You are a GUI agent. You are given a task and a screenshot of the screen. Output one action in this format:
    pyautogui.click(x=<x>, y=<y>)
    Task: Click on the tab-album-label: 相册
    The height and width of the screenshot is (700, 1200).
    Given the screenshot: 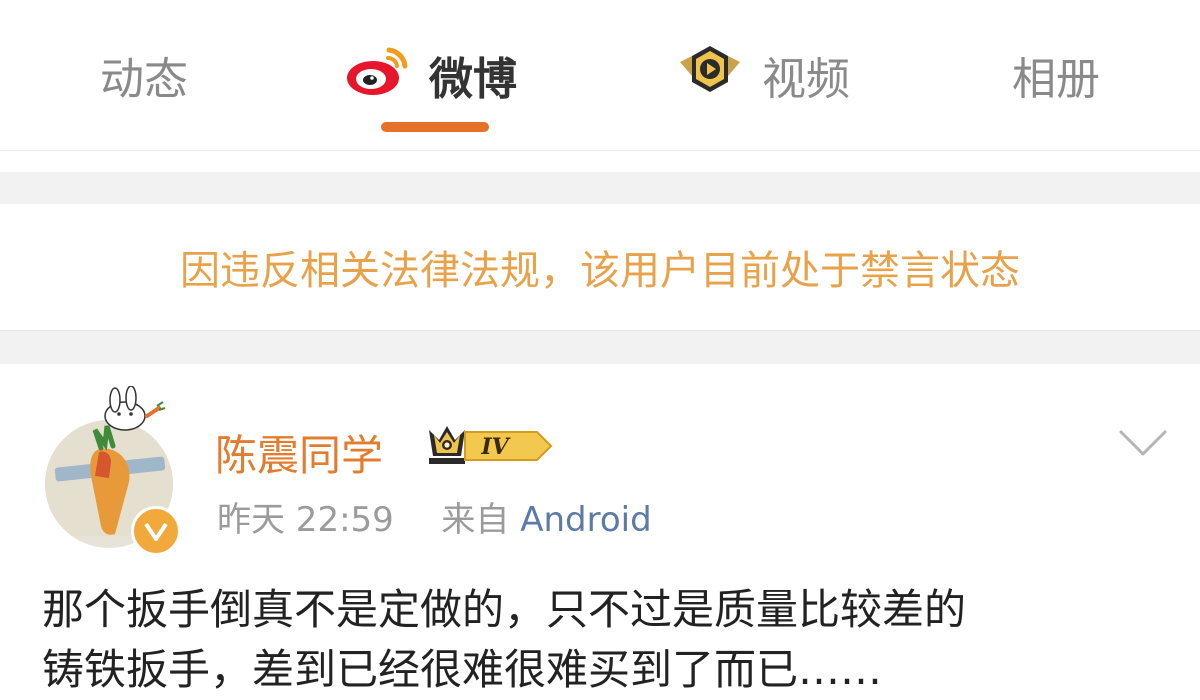 What is the action you would take?
    pyautogui.click(x=1056, y=79)
    